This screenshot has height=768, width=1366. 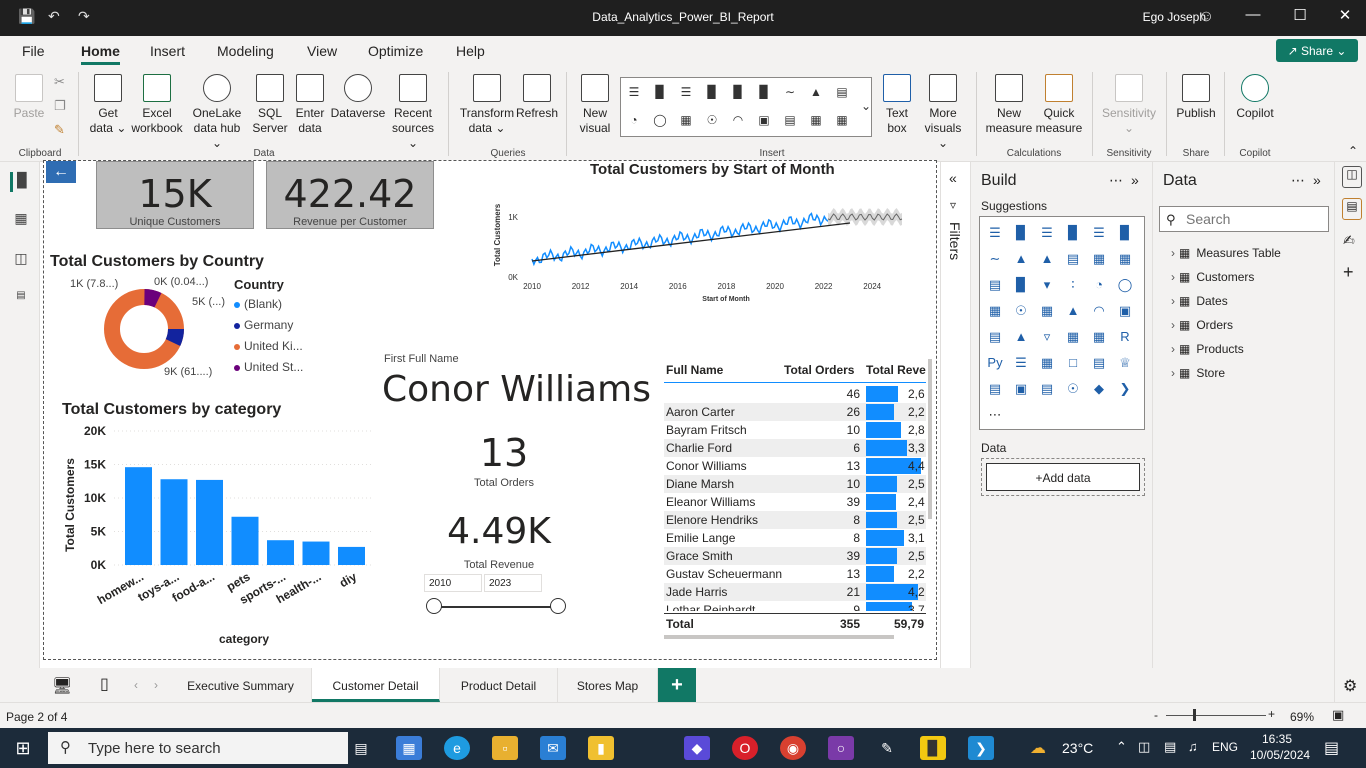 I want to click on table-visual-icon: ▦, so click(x=816, y=120).